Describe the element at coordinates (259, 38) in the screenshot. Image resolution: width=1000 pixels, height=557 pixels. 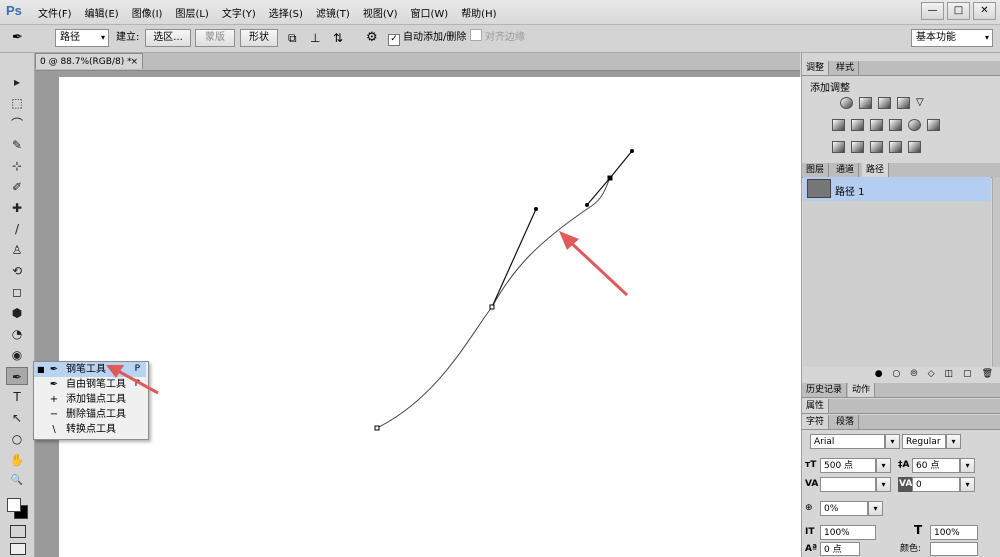
I see `shape-button: 形状` at that location.